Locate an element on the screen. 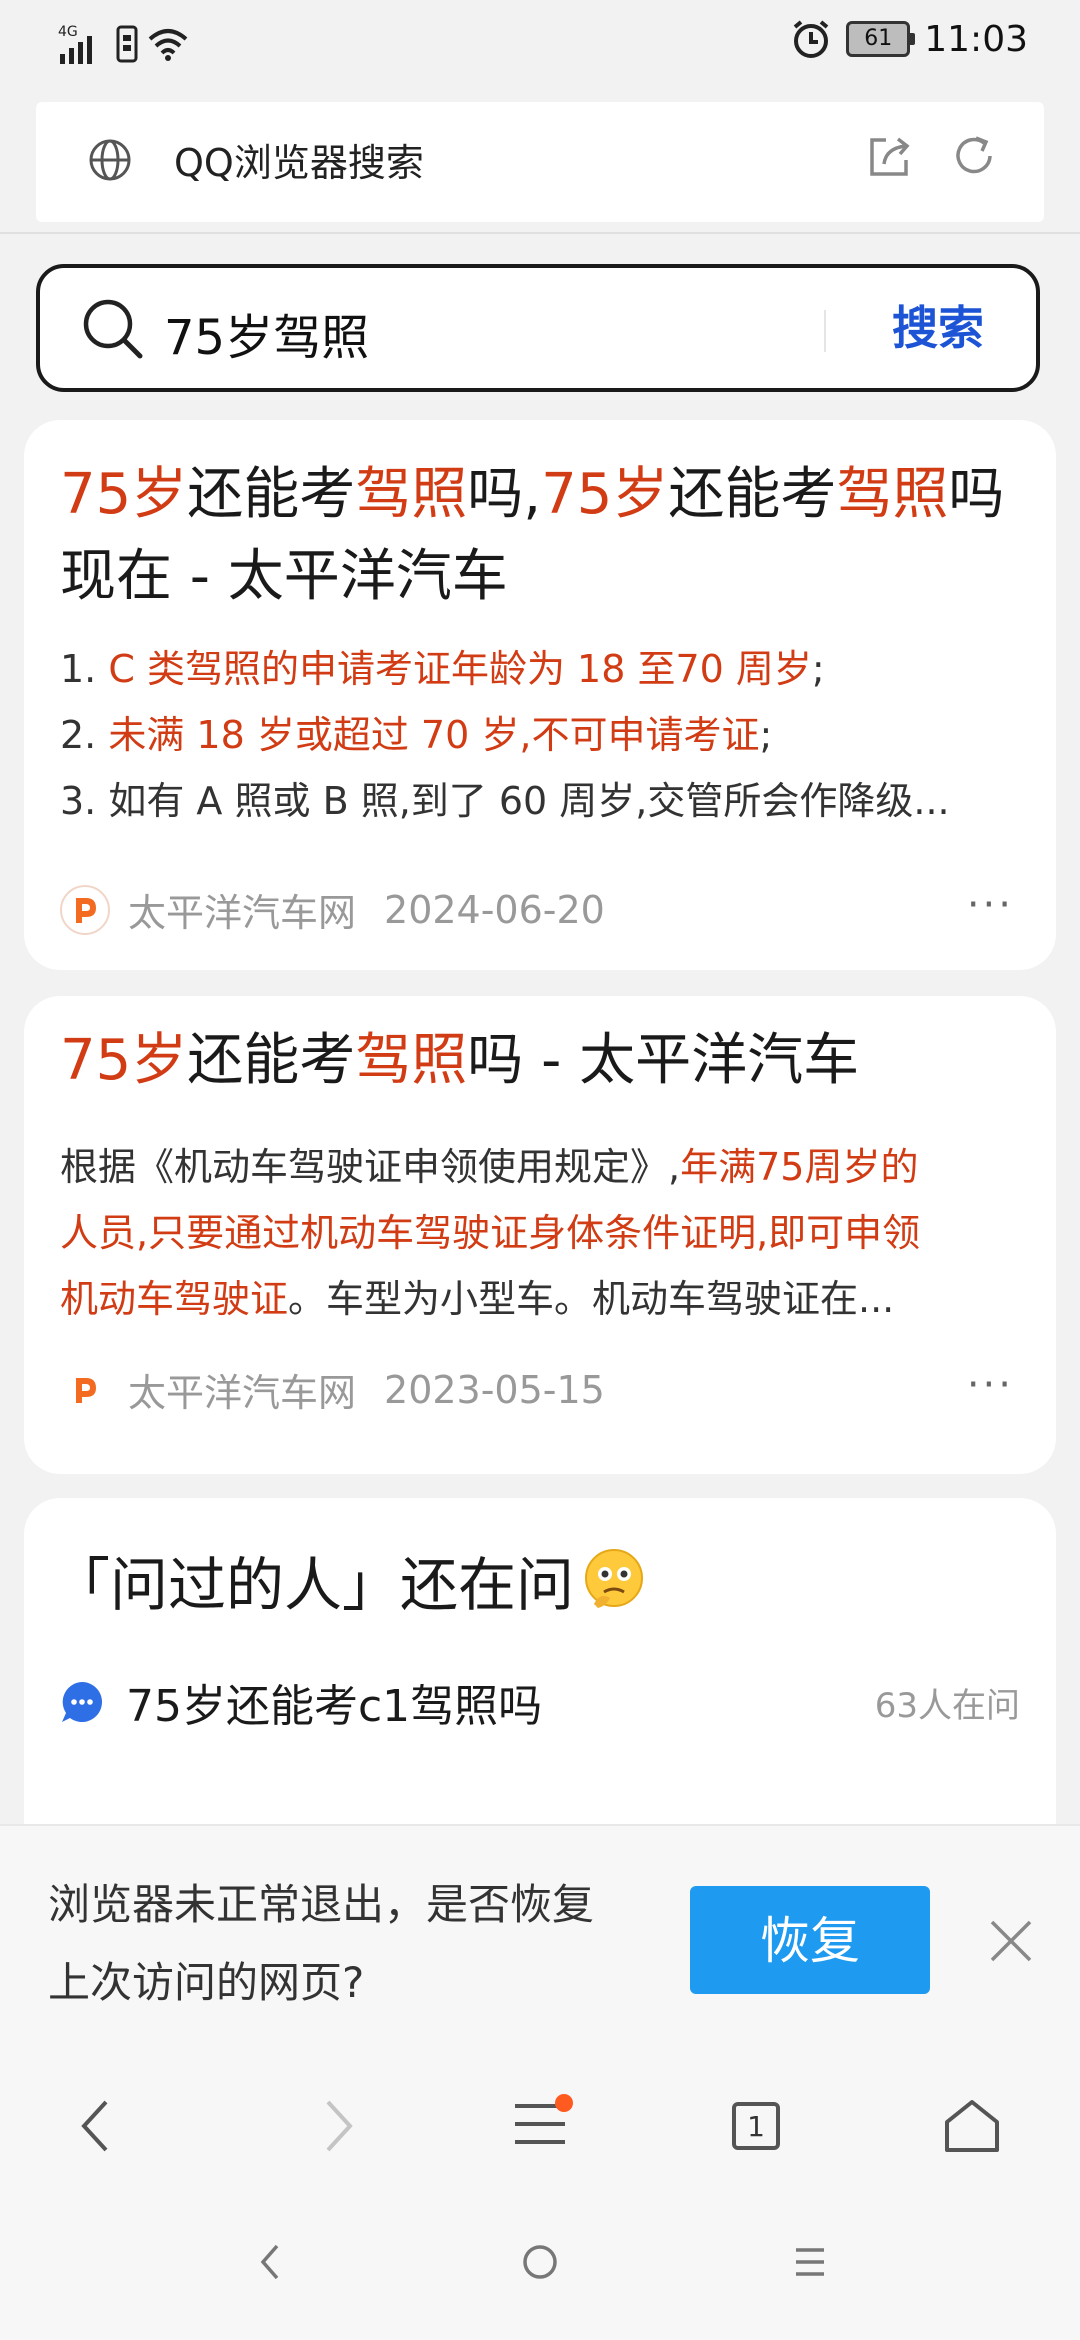  tab-count: 1 is located at coordinates (756, 2126).